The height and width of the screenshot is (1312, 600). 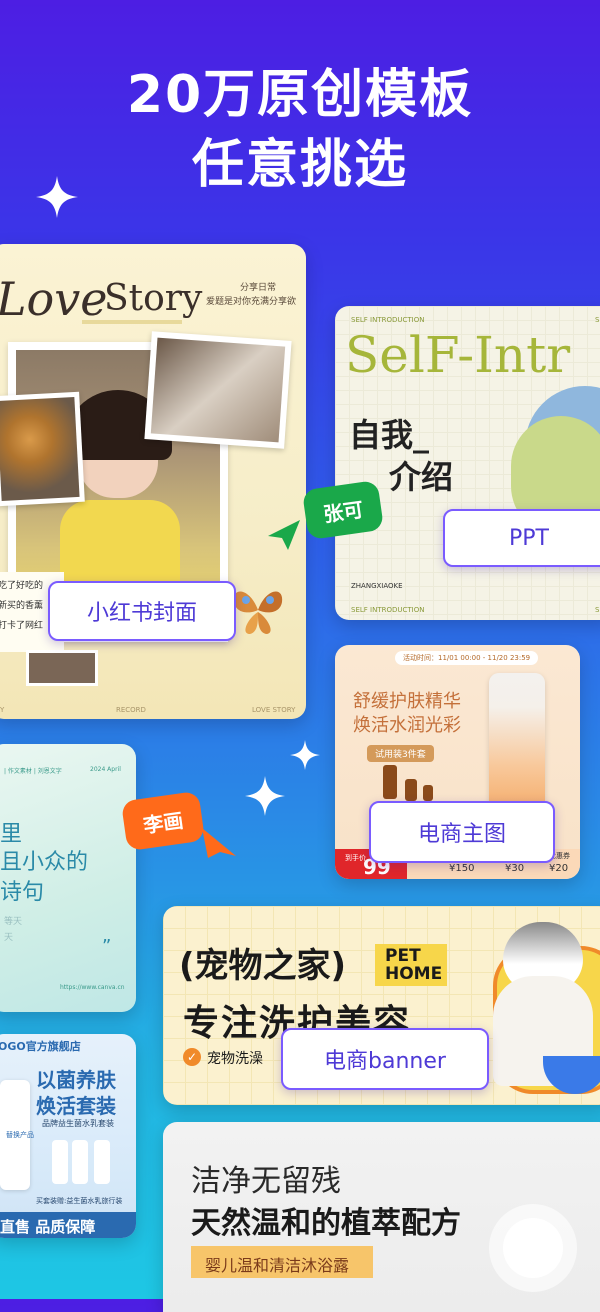 I want to click on side-note-2: 爱题是对你充满分享欲, so click(x=251, y=302).